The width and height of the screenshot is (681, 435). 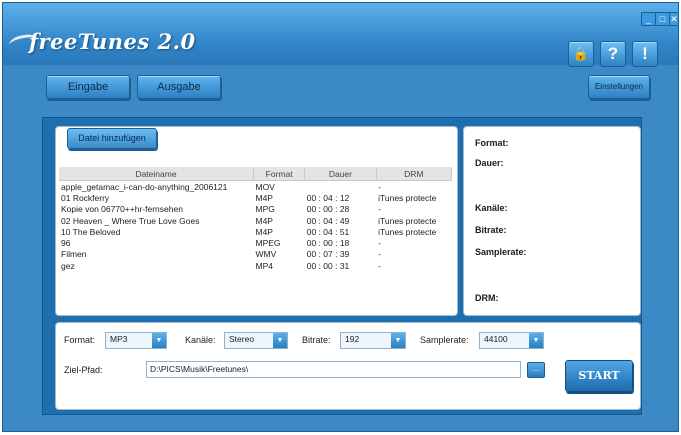 I want to click on settings-button: Einstellungen, so click(x=619, y=87).